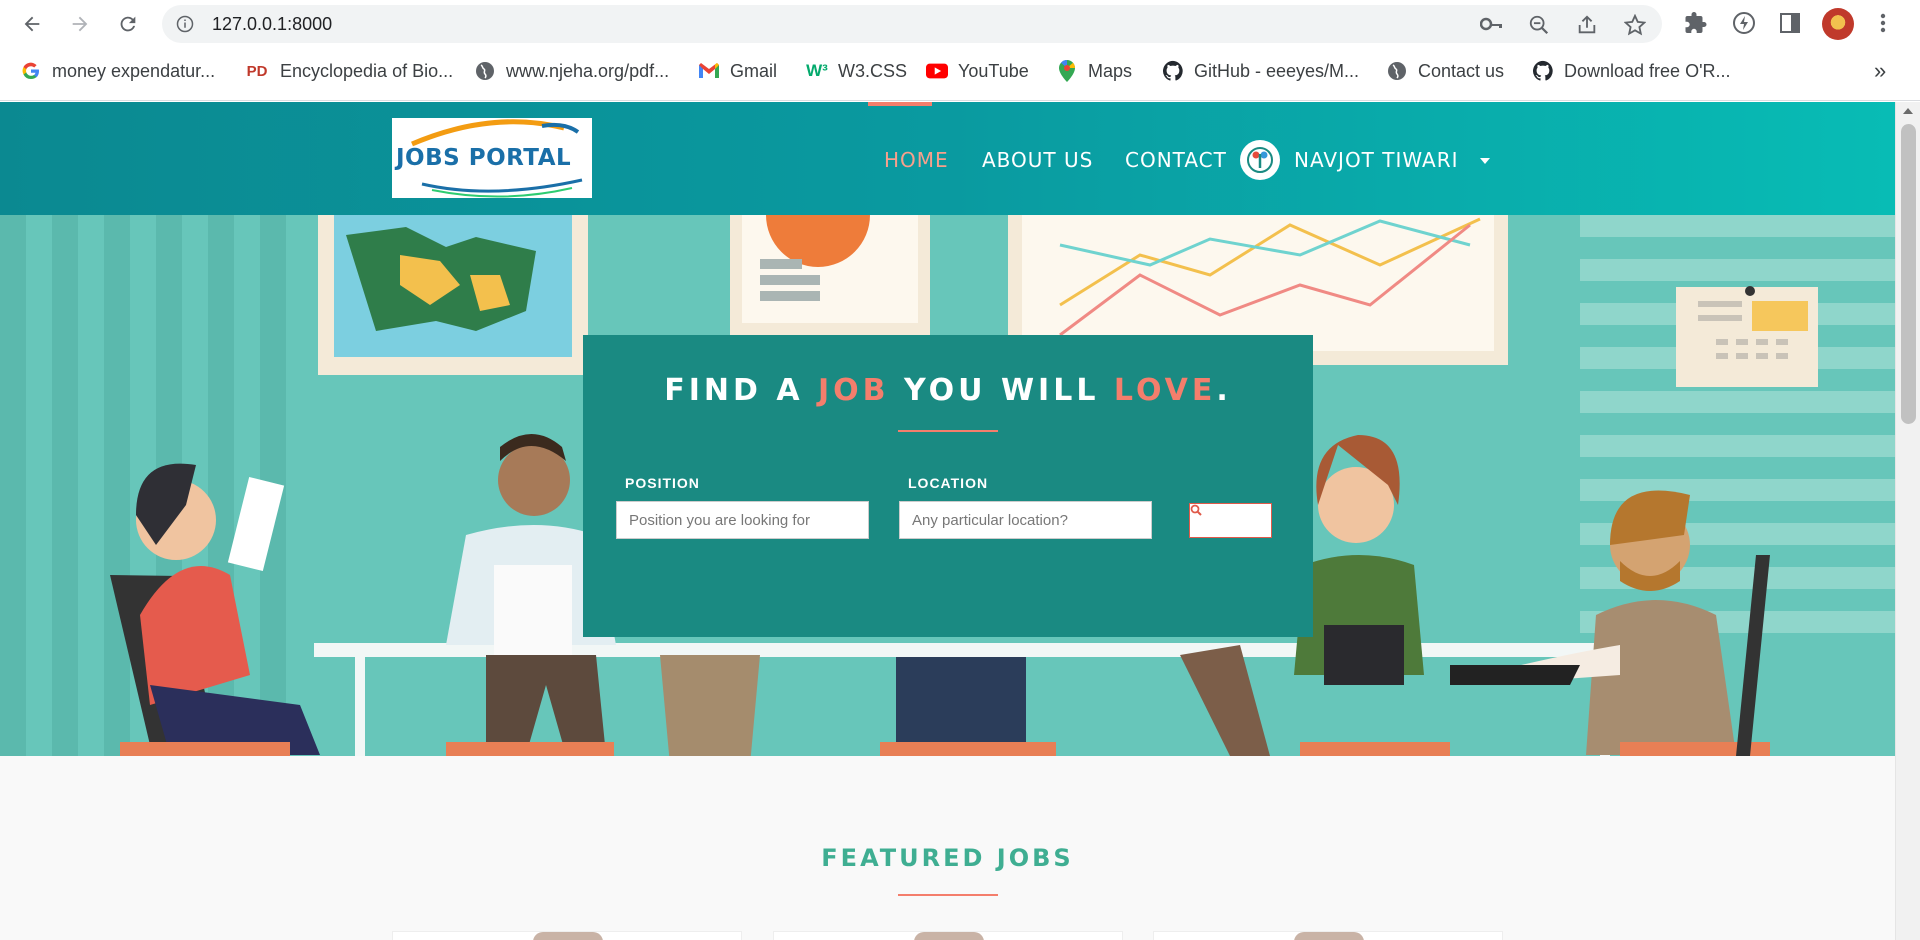 The width and height of the screenshot is (1920, 940). I want to click on location-input, so click(1025, 520).